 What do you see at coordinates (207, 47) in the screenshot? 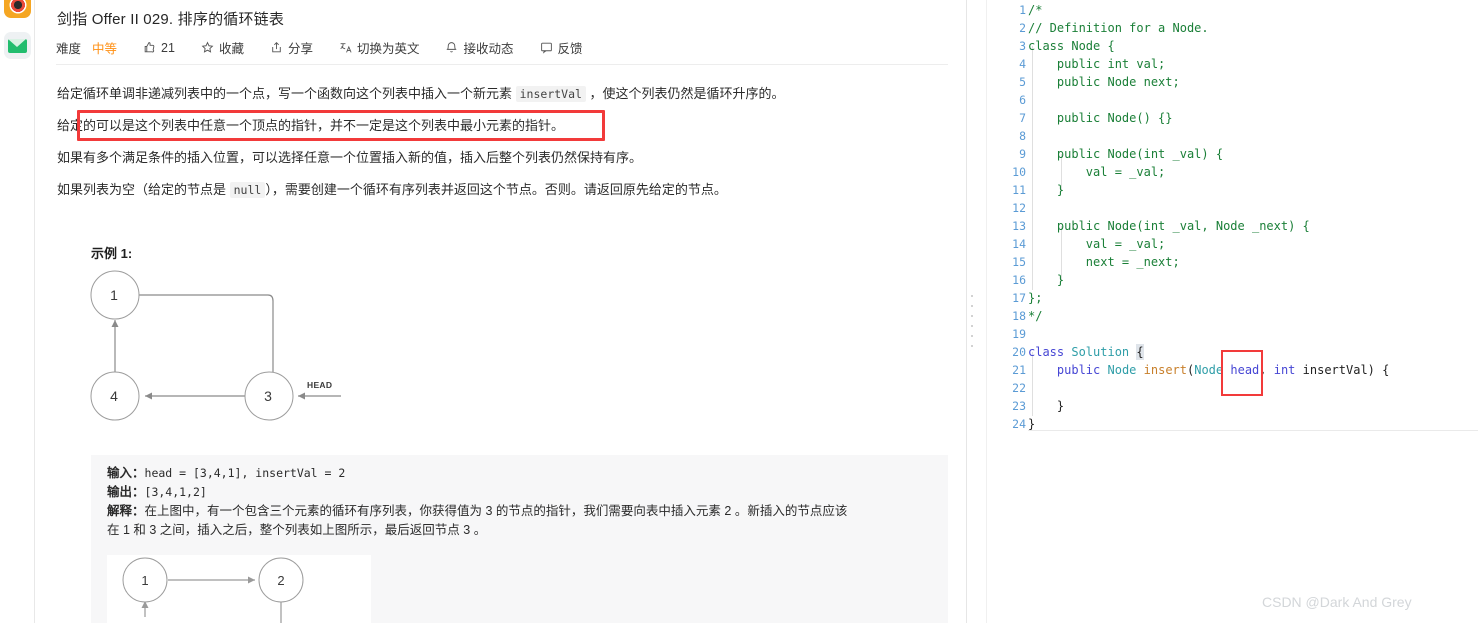
I see `star-icon` at bounding box center [207, 47].